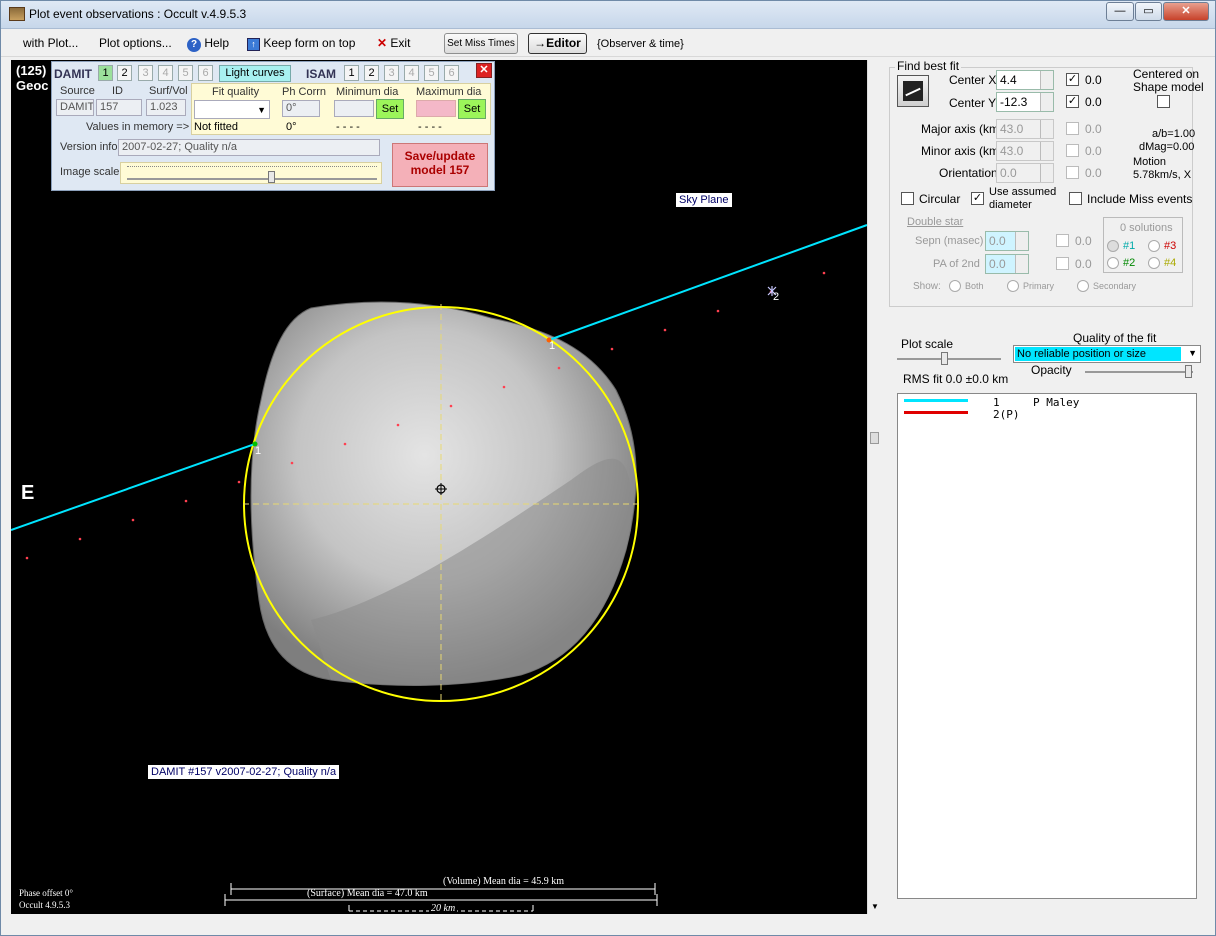  I want to click on plot-scrollbar: ▼, so click(874, 487).